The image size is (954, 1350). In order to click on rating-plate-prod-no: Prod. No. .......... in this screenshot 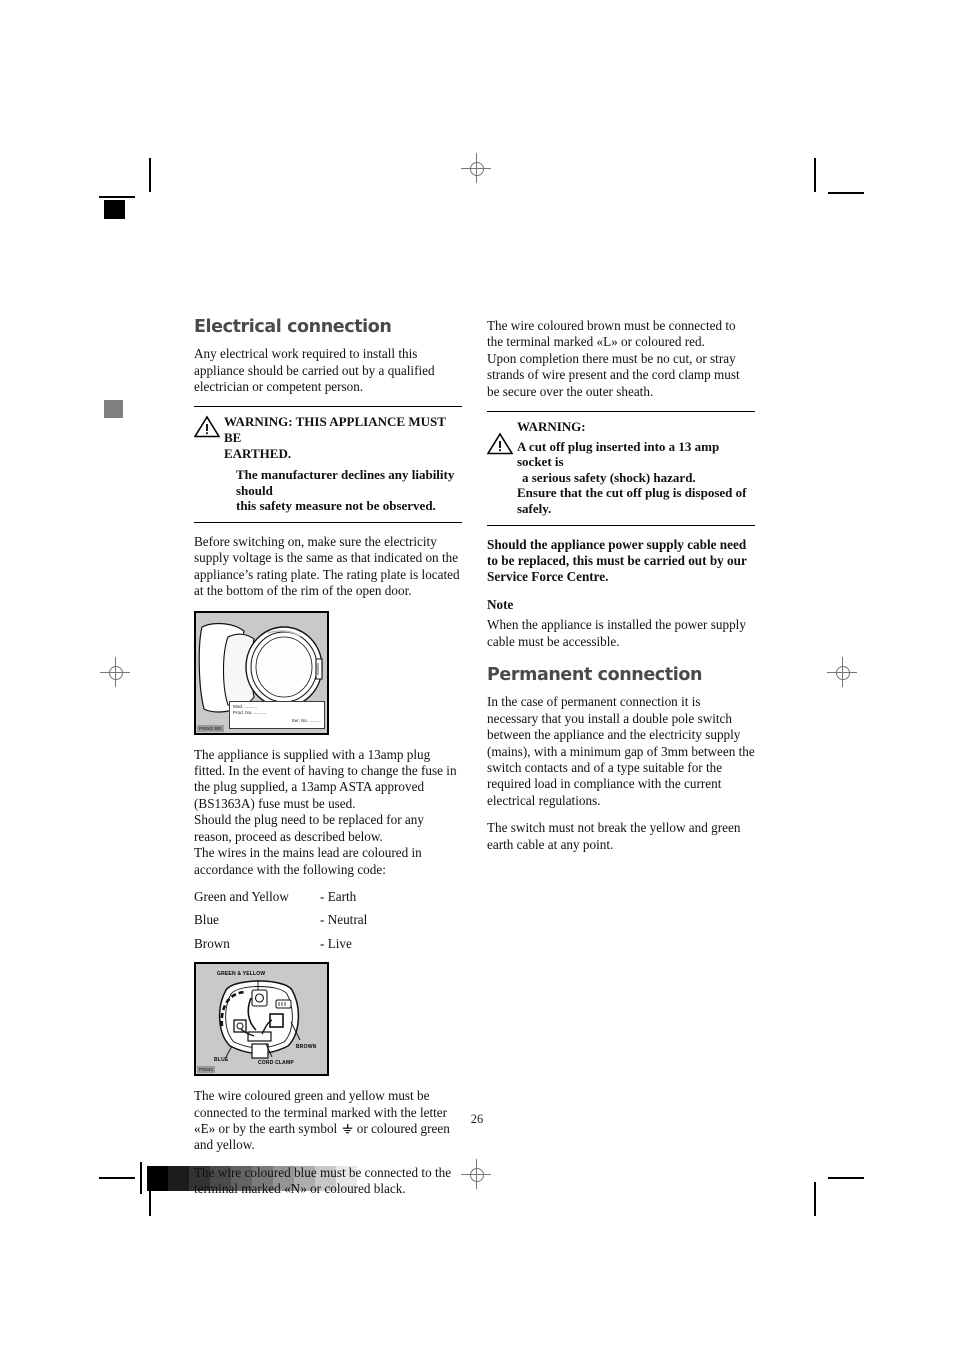, I will do `click(250, 712)`.